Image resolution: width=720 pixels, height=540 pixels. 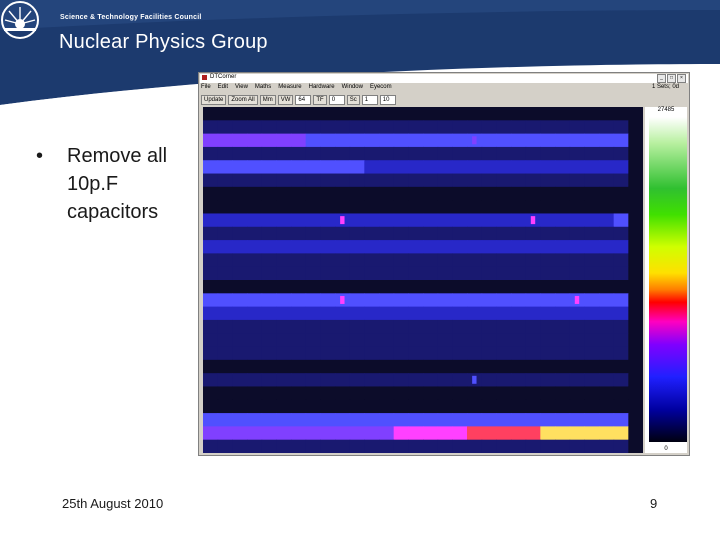 What do you see at coordinates (369, 100) in the screenshot?
I see `value-field-3: 1` at bounding box center [369, 100].